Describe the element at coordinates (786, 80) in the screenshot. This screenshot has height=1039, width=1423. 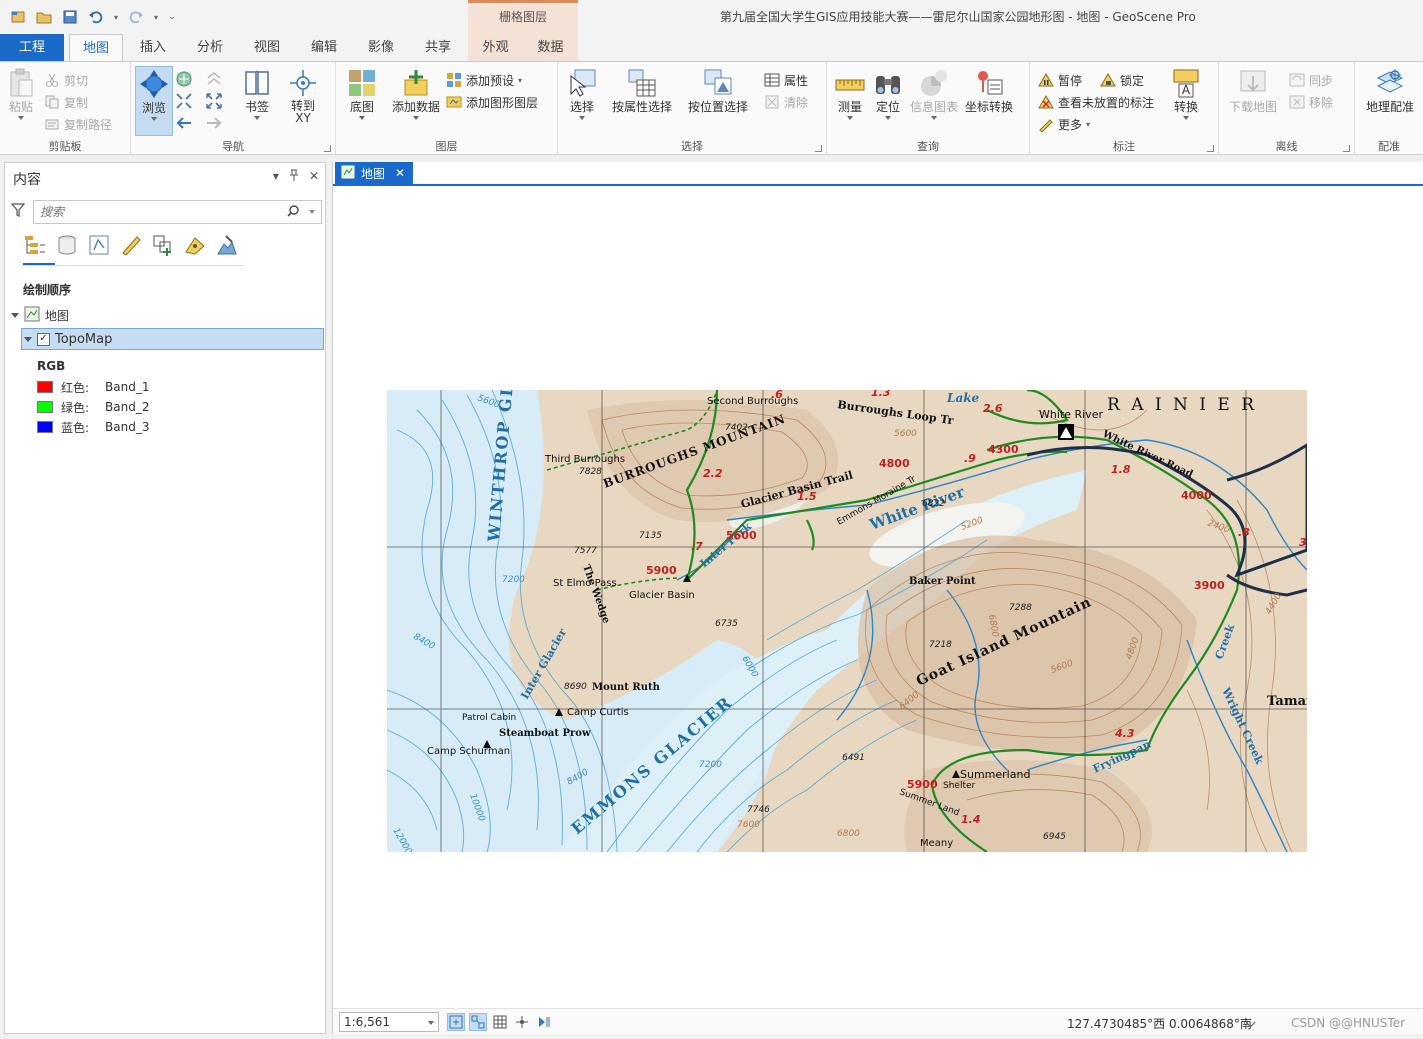
I see `attributes-button: 属性` at that location.